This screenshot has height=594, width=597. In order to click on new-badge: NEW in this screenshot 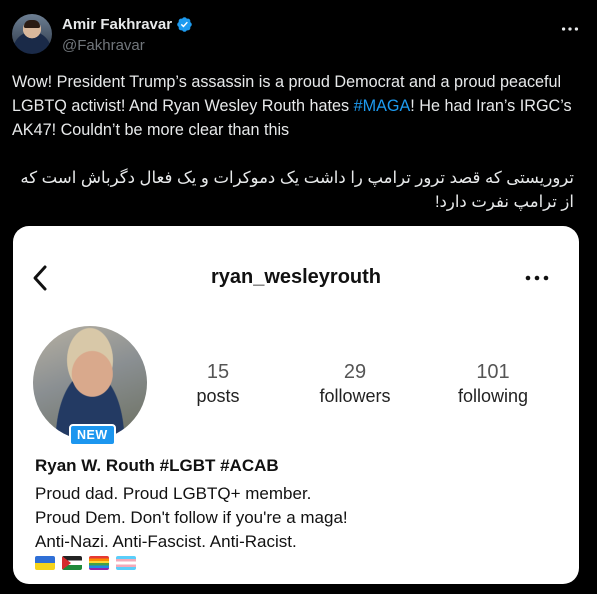, I will do `click(92, 435)`.